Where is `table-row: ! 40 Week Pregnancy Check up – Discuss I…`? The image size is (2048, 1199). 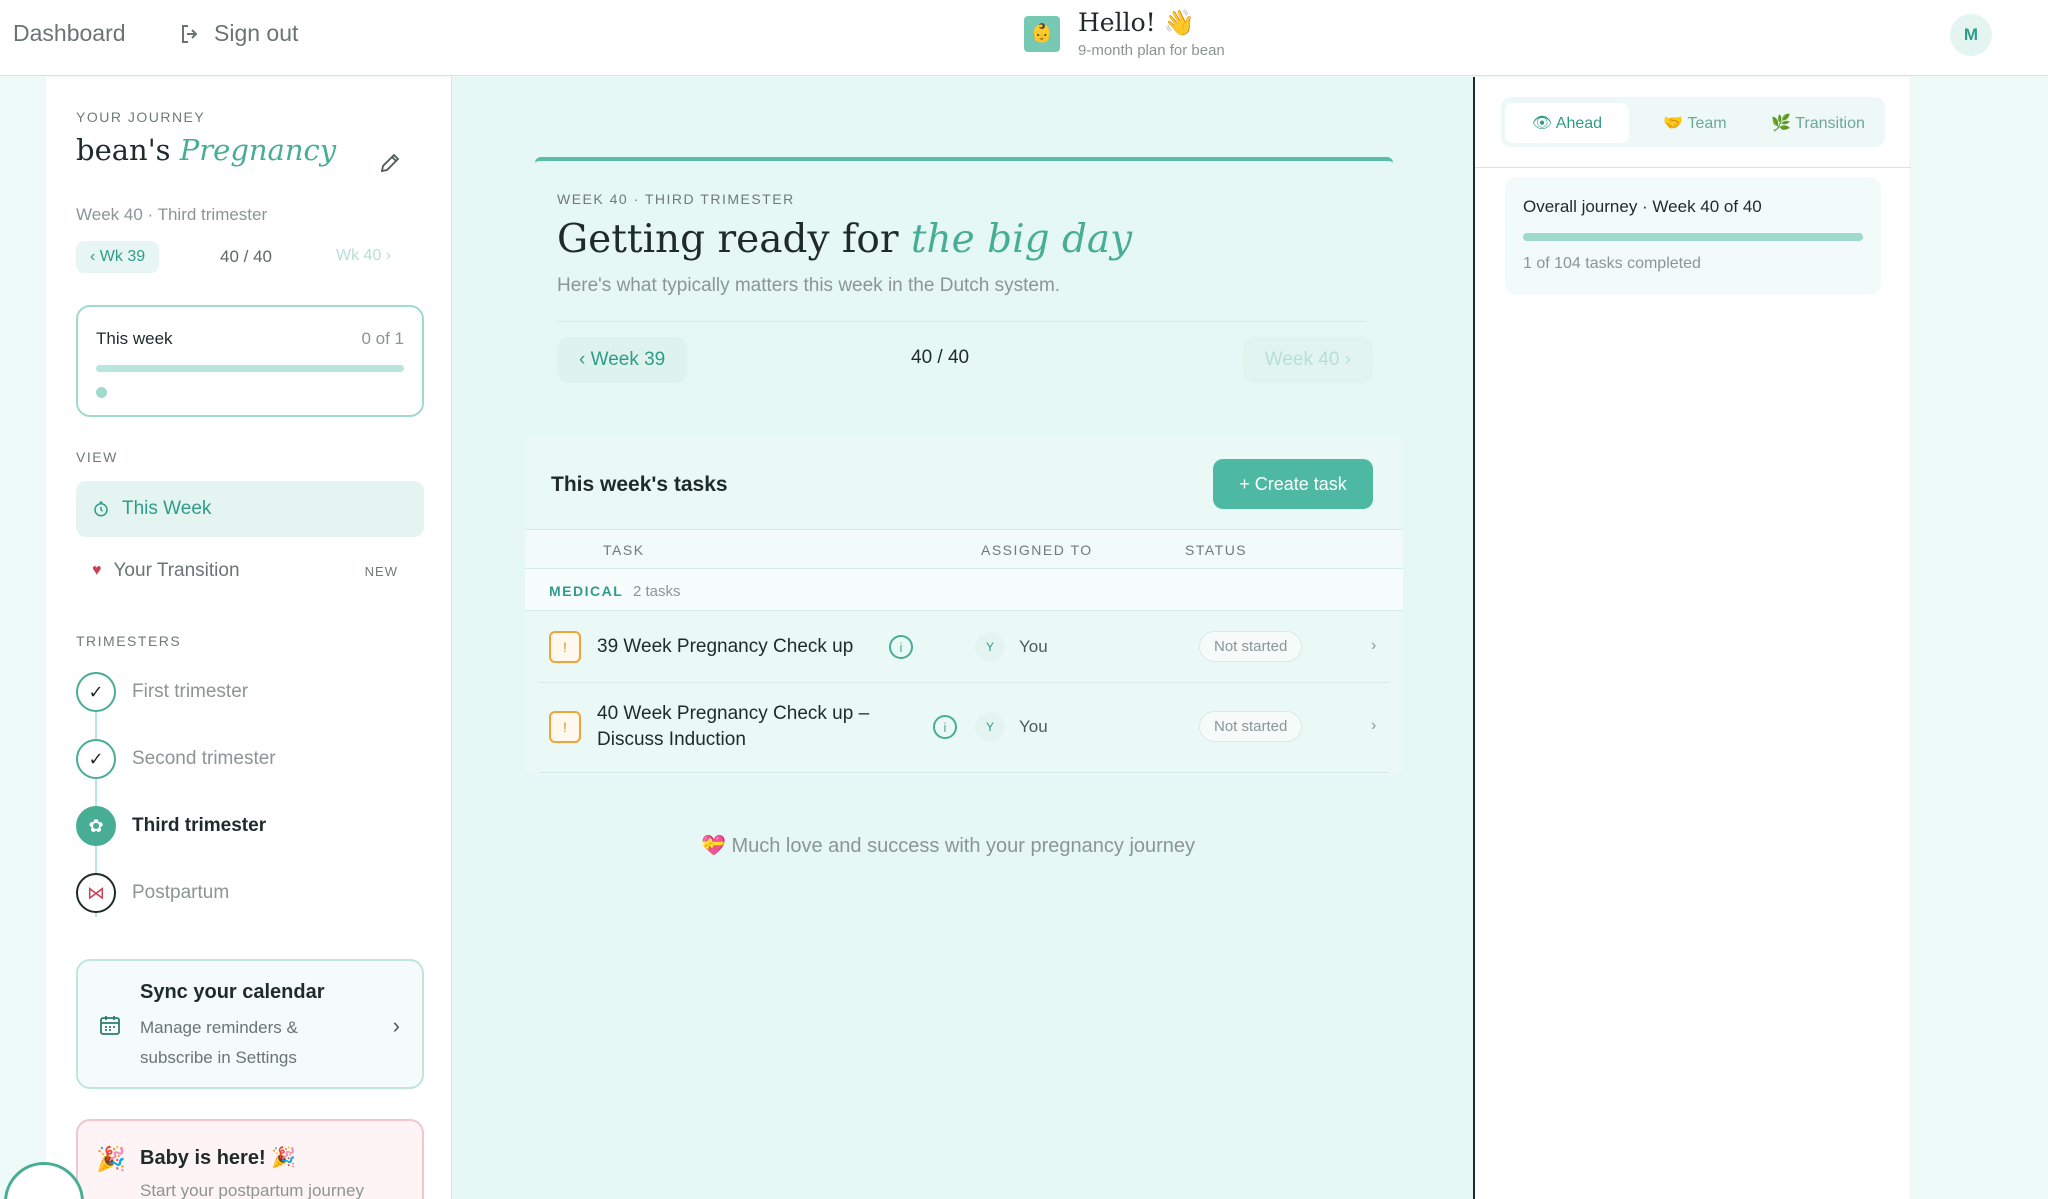 table-row: ! 40 Week Pregnancy Check up – Discuss I… is located at coordinates (964, 728).